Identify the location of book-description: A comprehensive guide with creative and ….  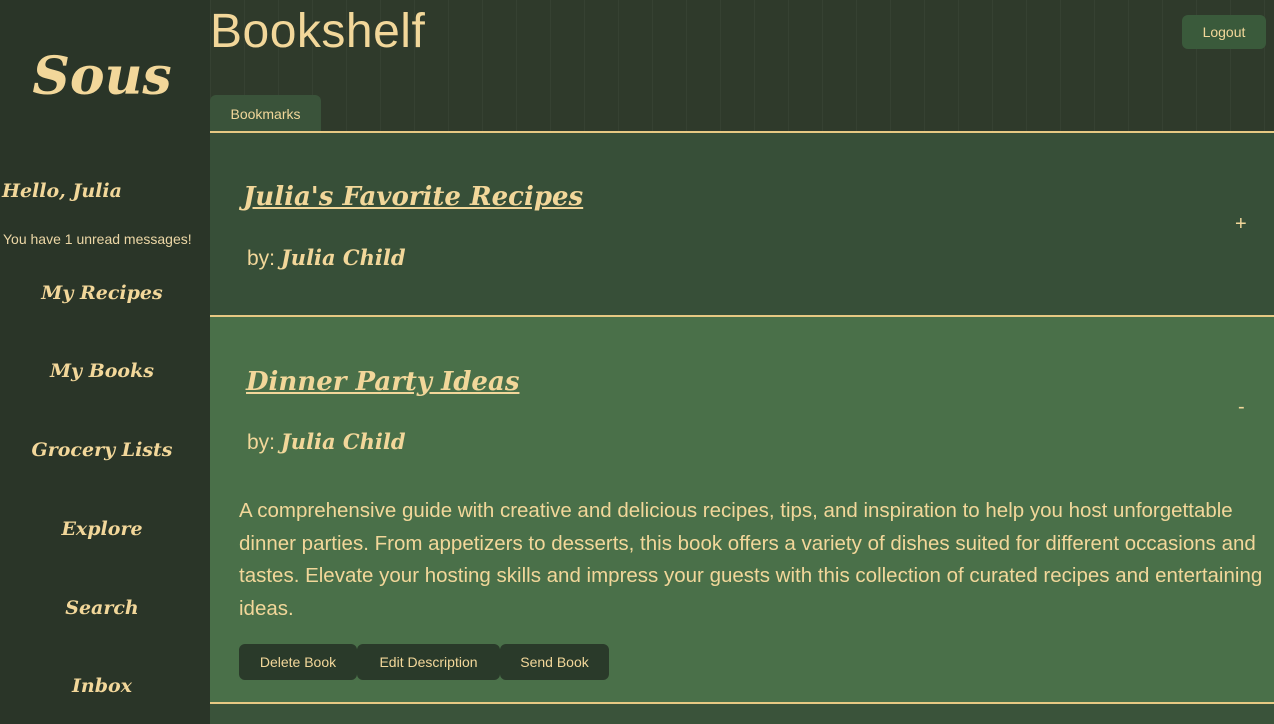
(751, 559).